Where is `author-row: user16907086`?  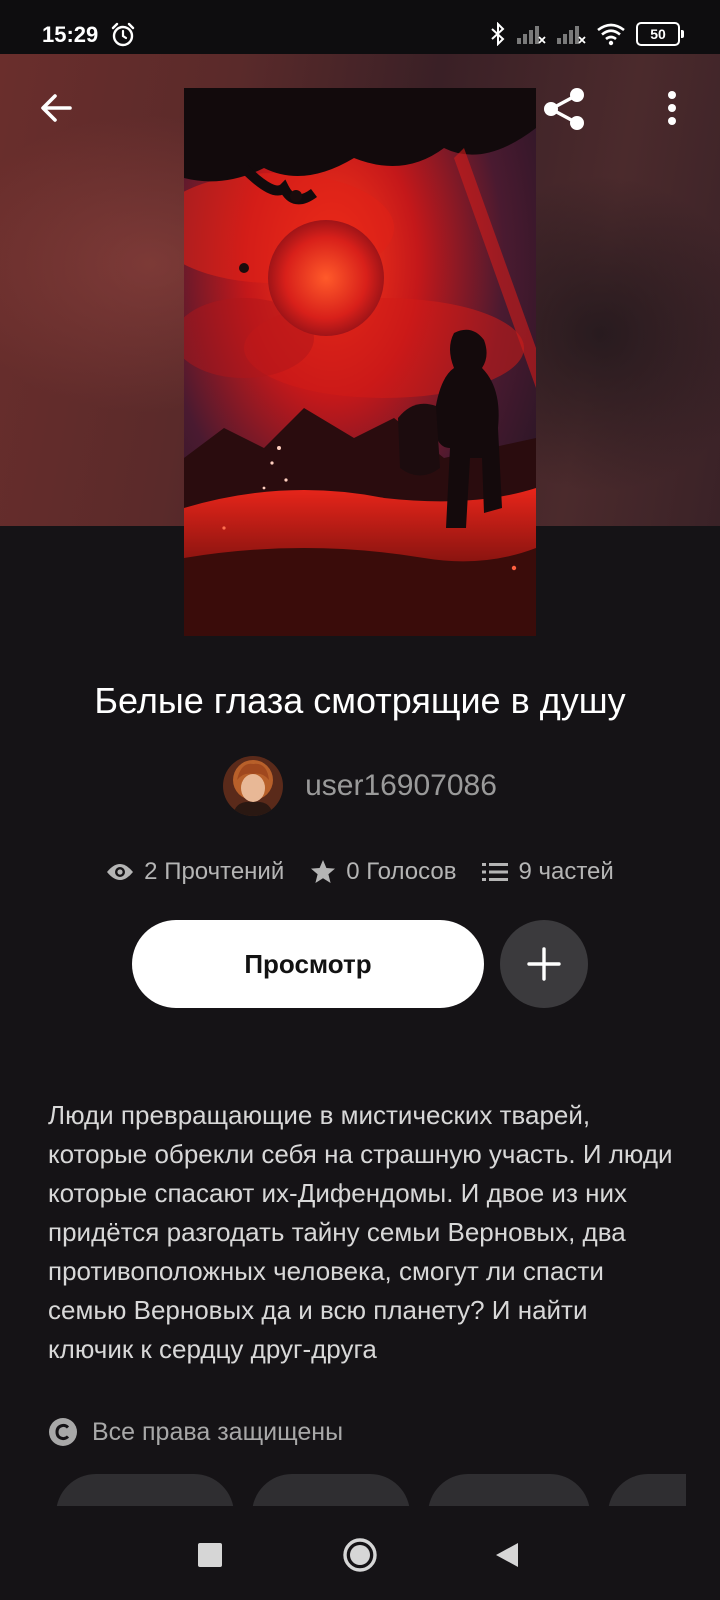
author-row: user16907086 is located at coordinates (360, 786).